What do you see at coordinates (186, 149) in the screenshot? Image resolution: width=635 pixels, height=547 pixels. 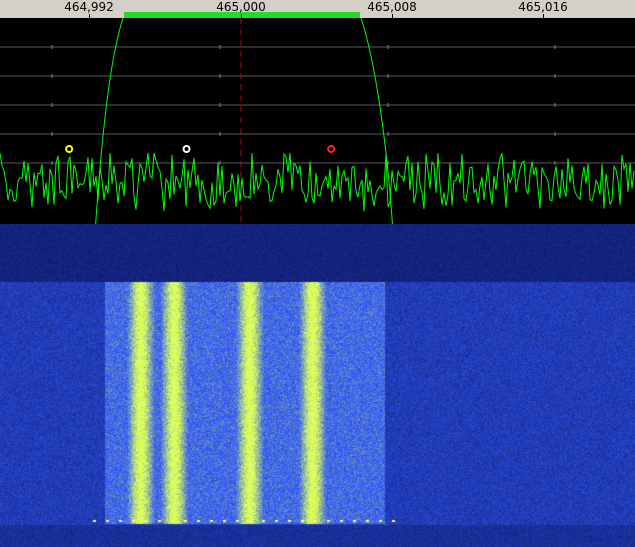 I see `marker-white-icon` at bounding box center [186, 149].